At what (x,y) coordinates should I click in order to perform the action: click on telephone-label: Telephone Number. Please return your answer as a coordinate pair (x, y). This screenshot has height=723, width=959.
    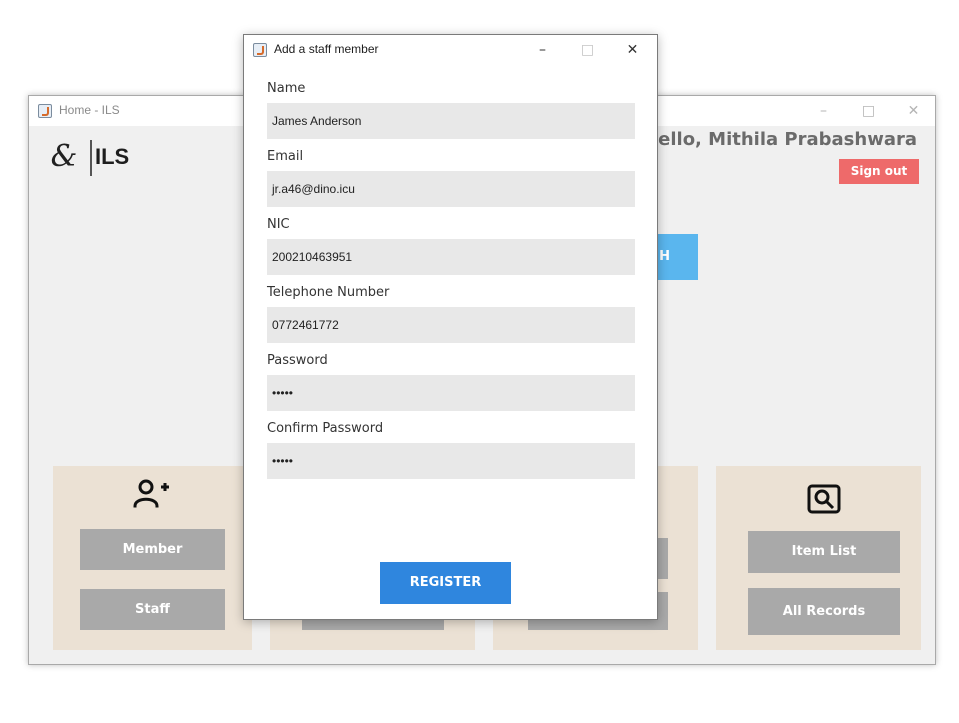
    Looking at the image, I should click on (328, 292).